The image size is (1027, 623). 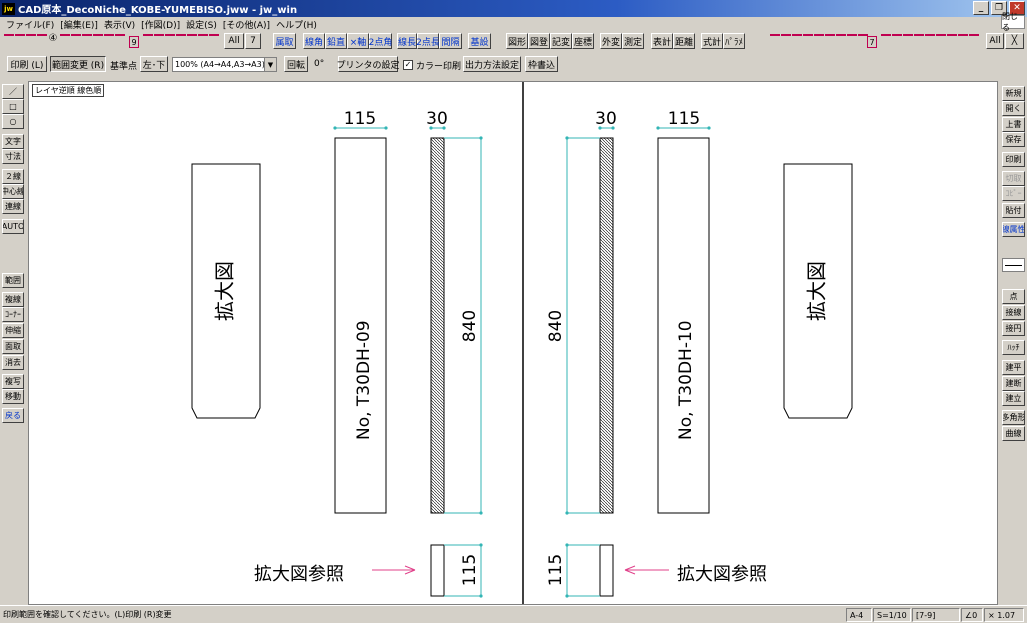 I want to click on two-point-angle-button: 2点角, so click(x=380, y=41).